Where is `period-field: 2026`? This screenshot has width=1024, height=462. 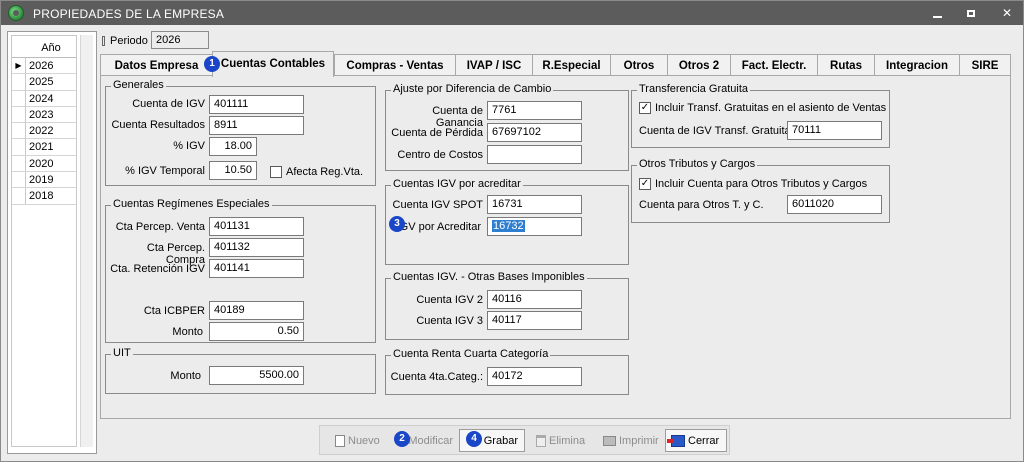 period-field: 2026 is located at coordinates (180, 40).